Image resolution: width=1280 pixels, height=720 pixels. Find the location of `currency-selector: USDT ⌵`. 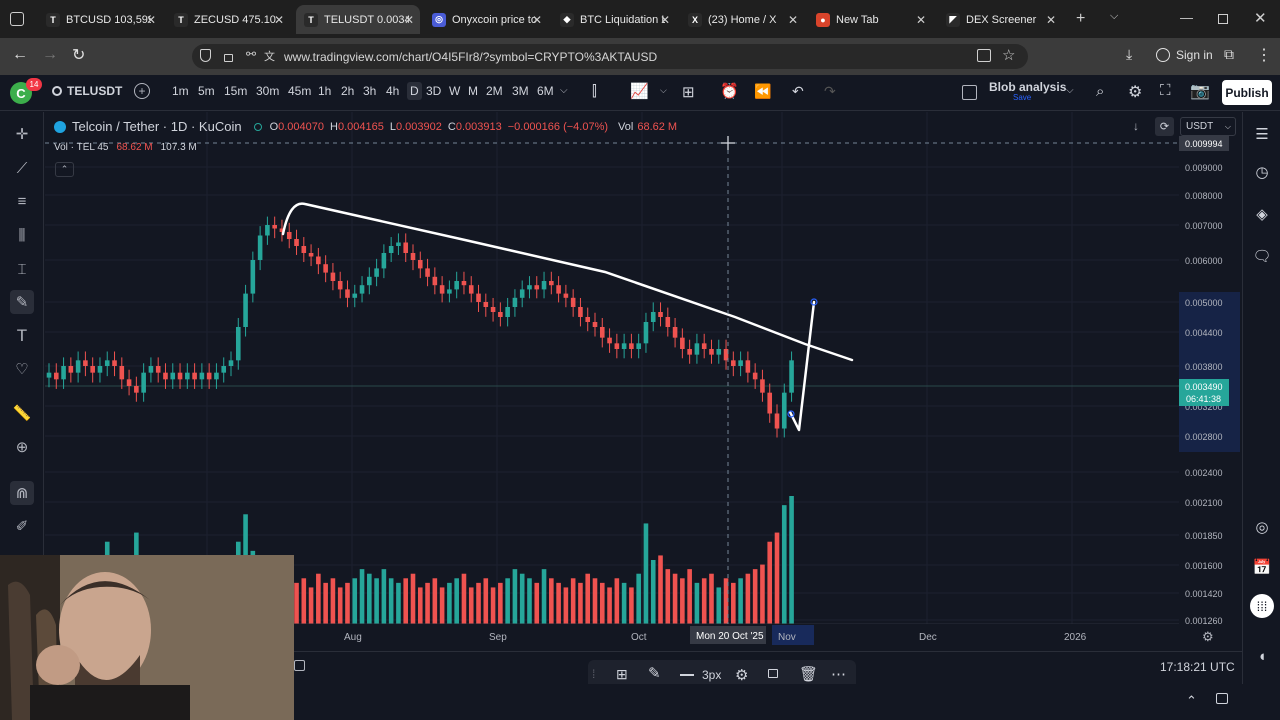

currency-selector: USDT ⌵ is located at coordinates (1208, 126).